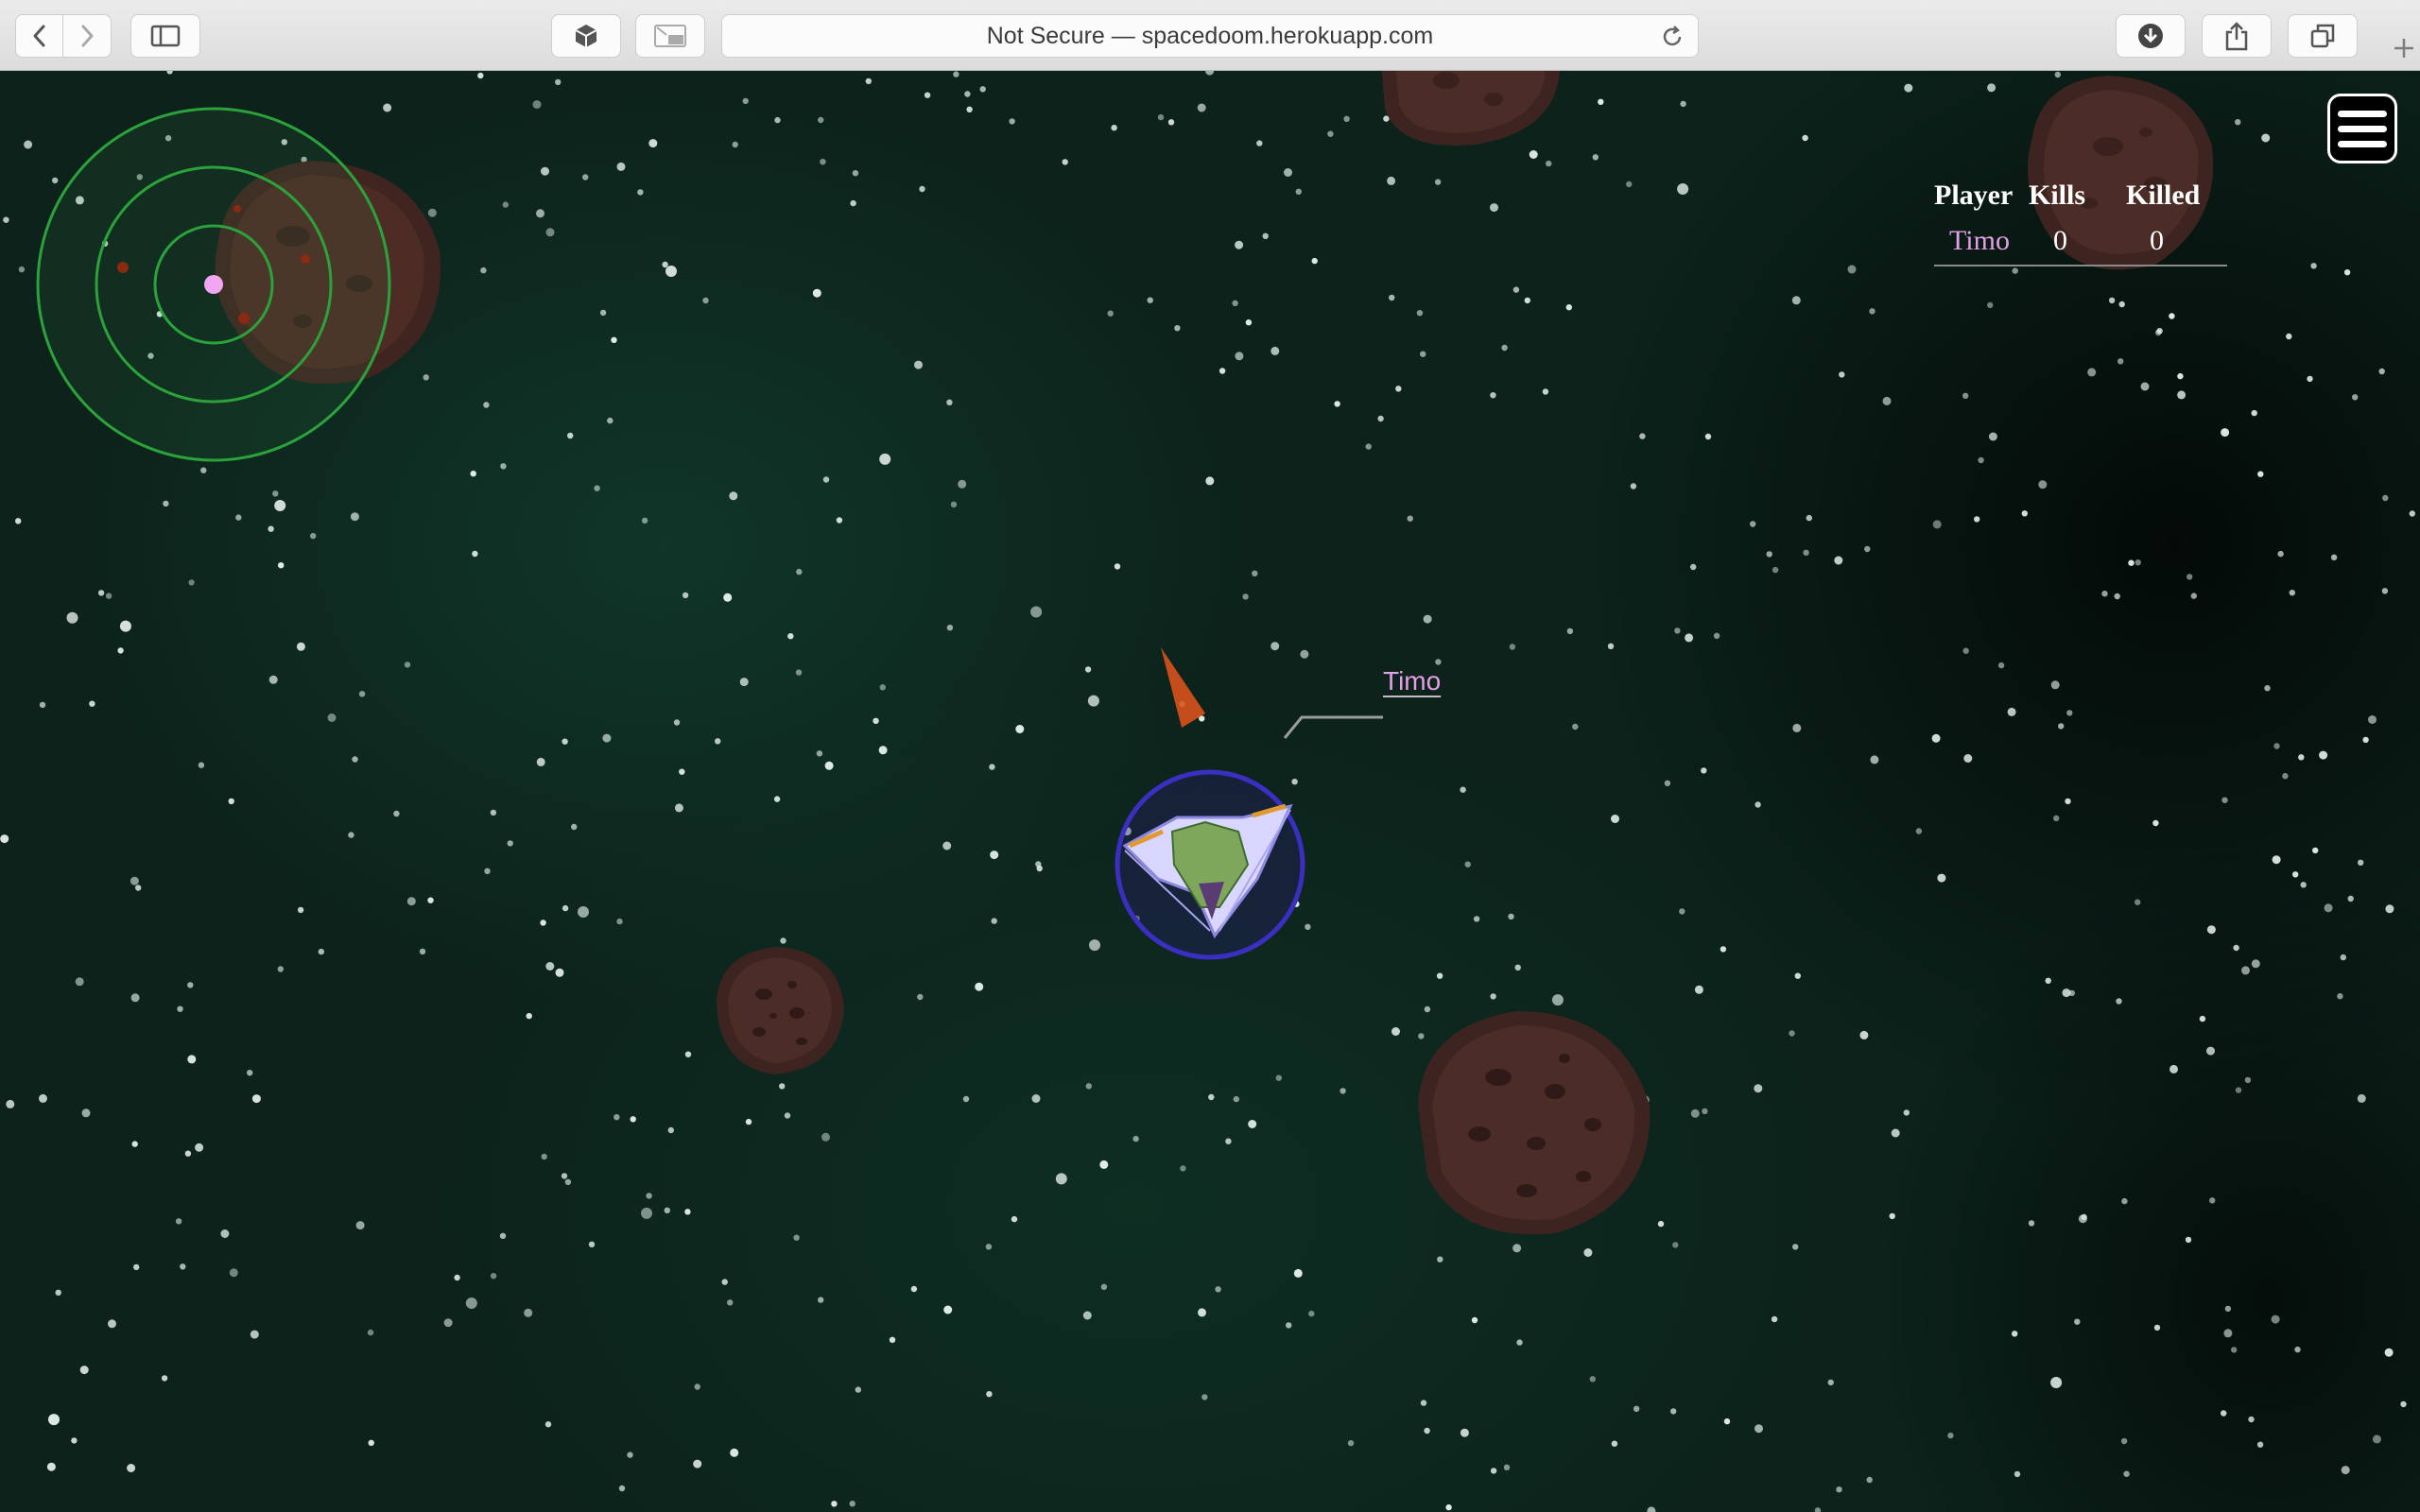 The image size is (2420, 1512). What do you see at coordinates (1672, 37) in the screenshot?
I see `reload-icon` at bounding box center [1672, 37].